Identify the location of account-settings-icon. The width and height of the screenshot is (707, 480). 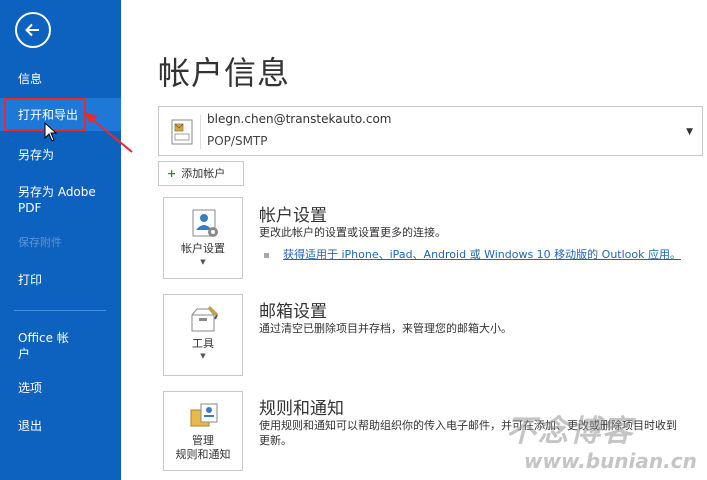
(205, 223).